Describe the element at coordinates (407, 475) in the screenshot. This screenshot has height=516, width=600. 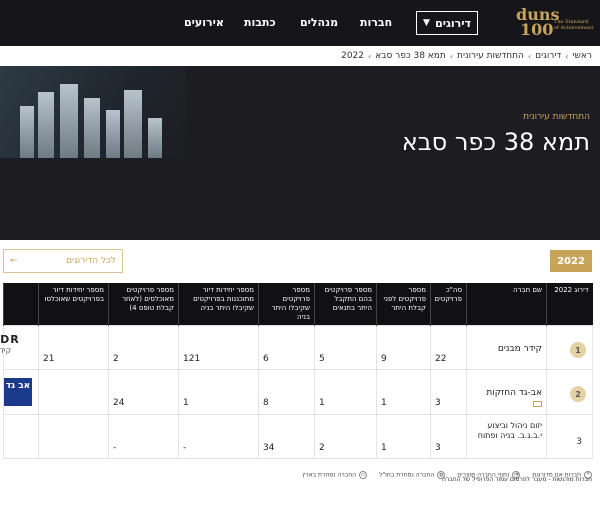
I see `legend-label: החברה נסחרת בחו"ל` at that location.